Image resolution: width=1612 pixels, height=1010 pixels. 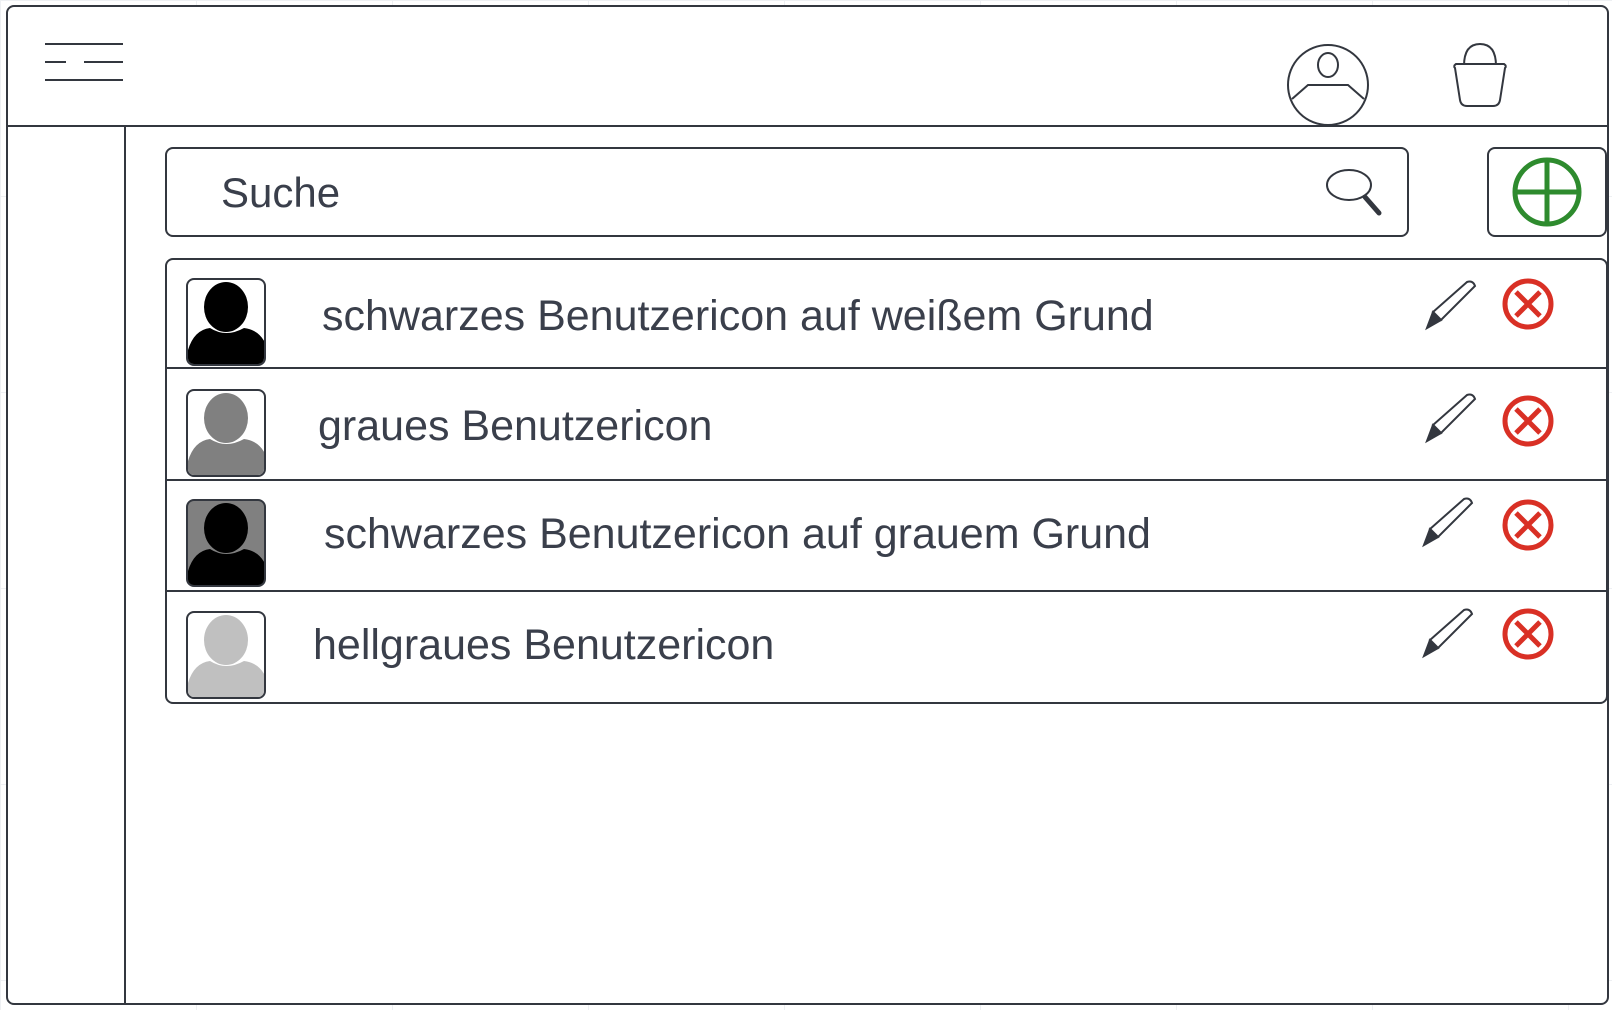 I want to click on search-box, so click(x=787, y=192).